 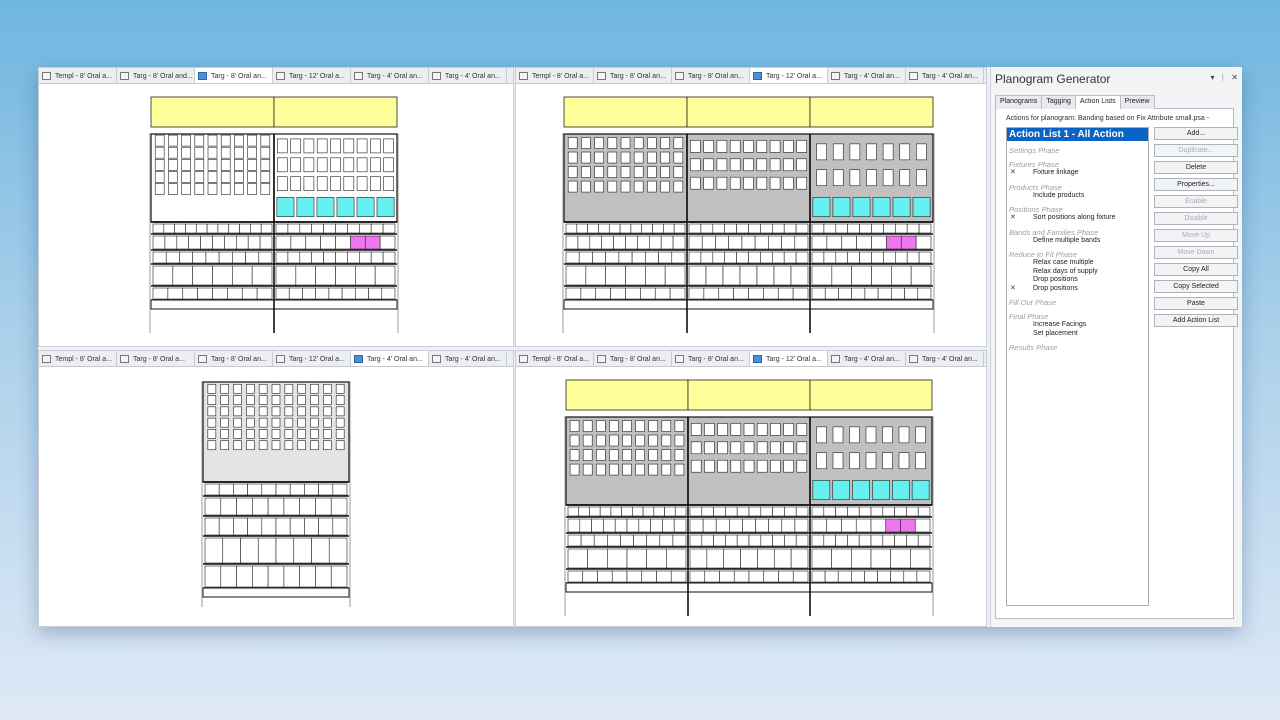 I want to click on move-up-button: Move Up, so click(x=1196, y=235).